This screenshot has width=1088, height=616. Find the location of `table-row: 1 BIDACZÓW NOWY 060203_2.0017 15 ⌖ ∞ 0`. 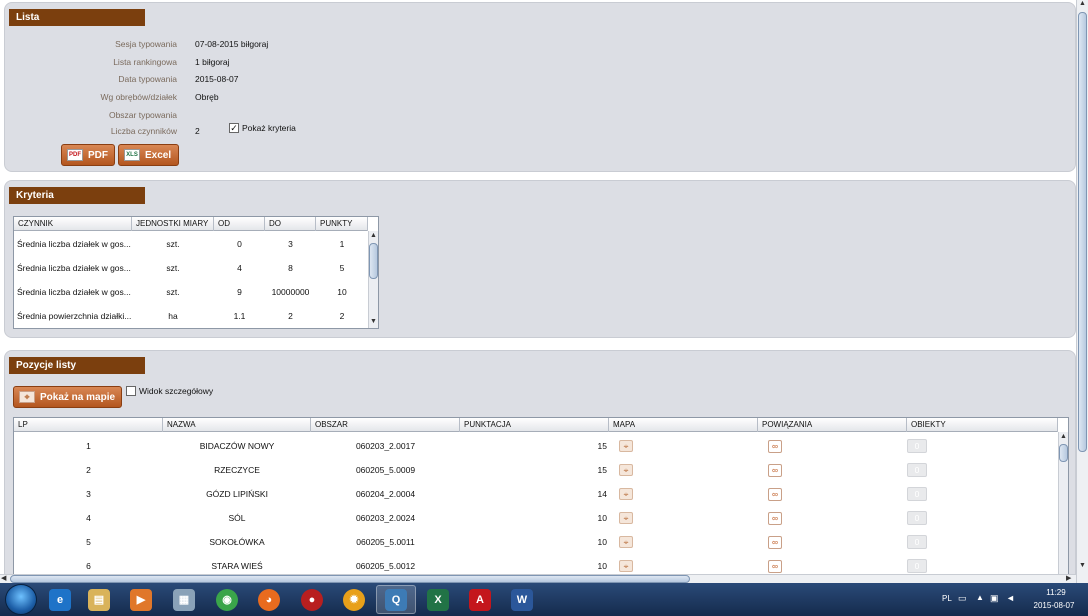

table-row: 1 BIDACZÓW NOWY 060203_2.0017 15 ⌖ ∞ 0 is located at coordinates (536, 446).